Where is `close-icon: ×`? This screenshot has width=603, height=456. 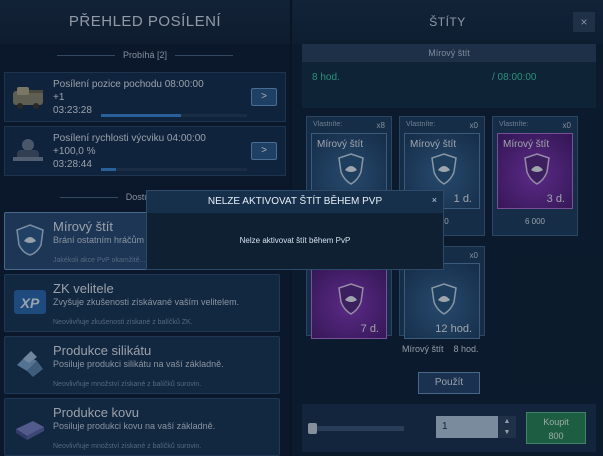 close-icon: × is located at coordinates (434, 200).